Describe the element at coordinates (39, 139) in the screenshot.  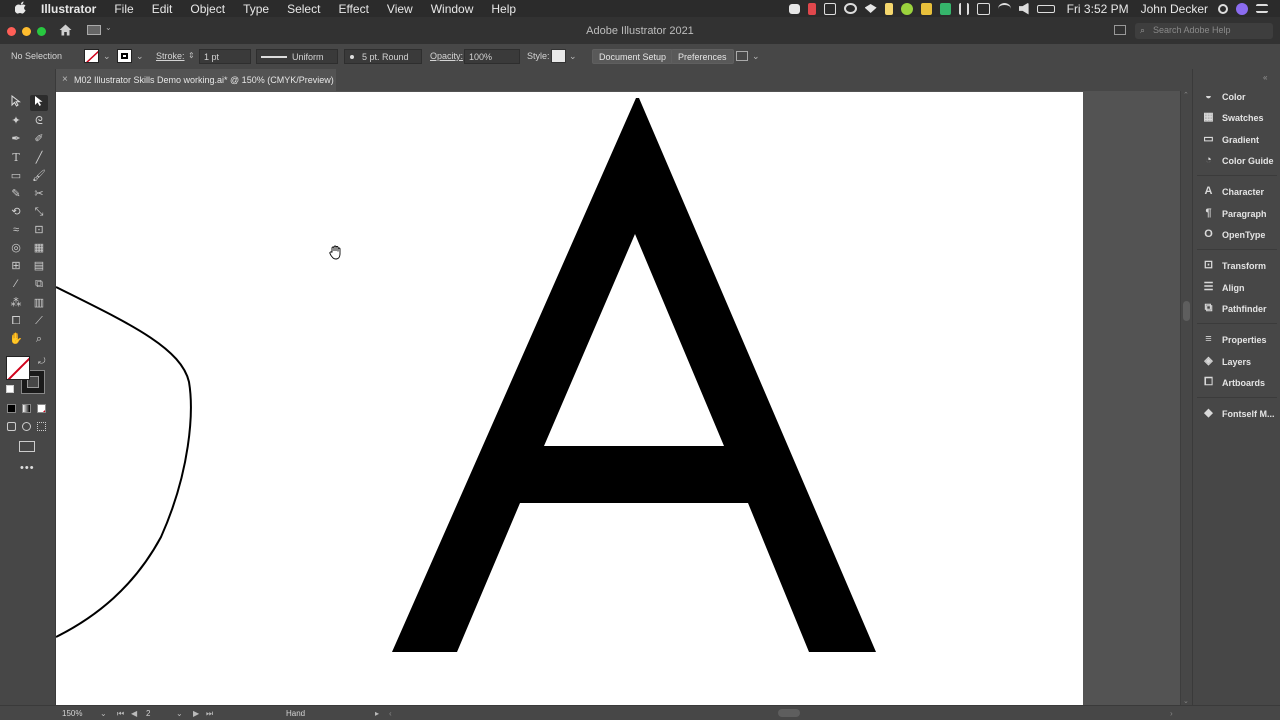
I see `curvature-tool-icon: ✐` at that location.